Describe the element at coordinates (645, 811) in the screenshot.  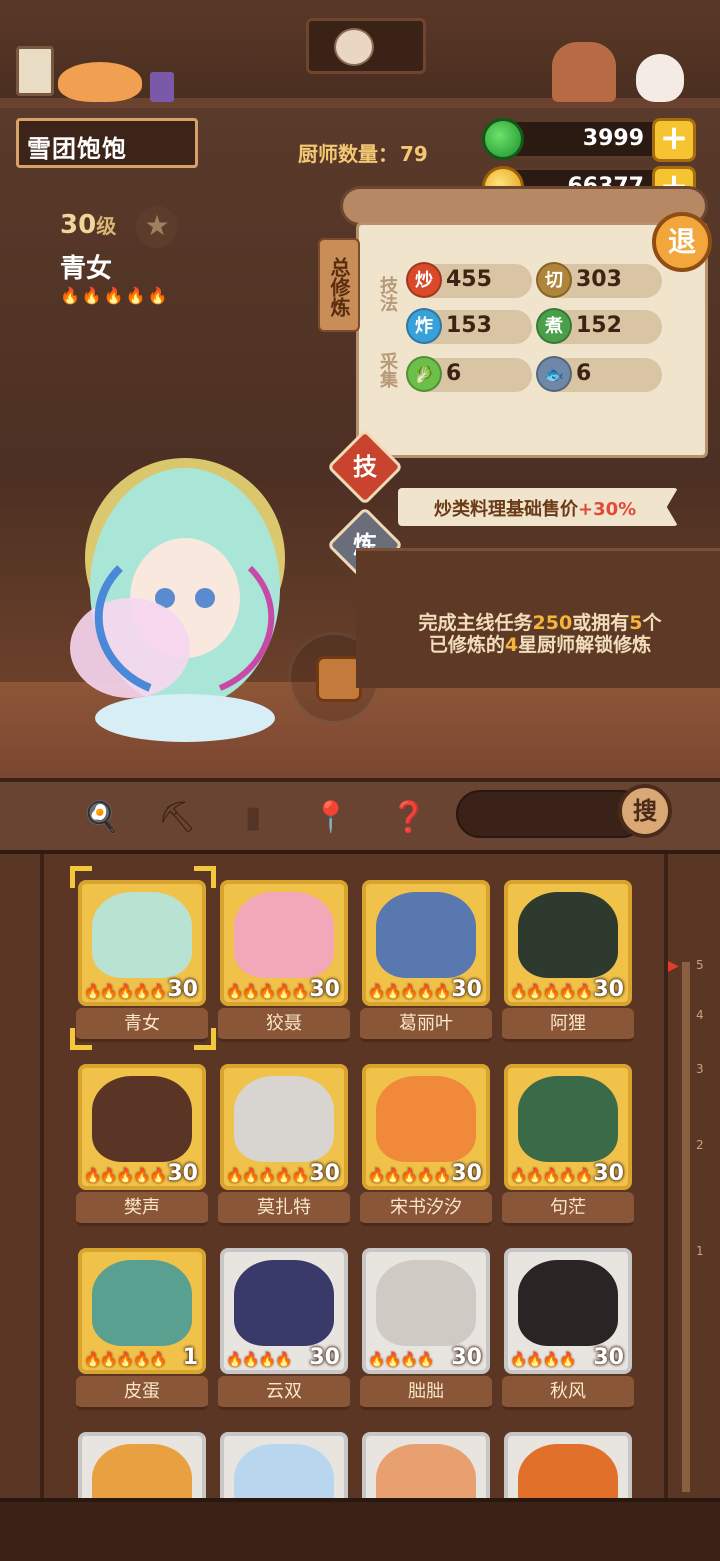
I see `search-button: 搜` at that location.